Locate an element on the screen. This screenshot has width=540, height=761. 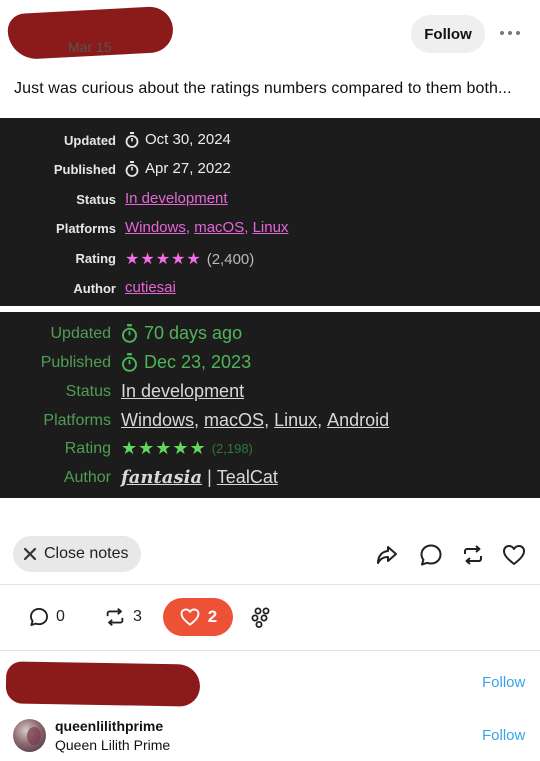
reblogs-count: 3 is located at coordinates (137, 616).